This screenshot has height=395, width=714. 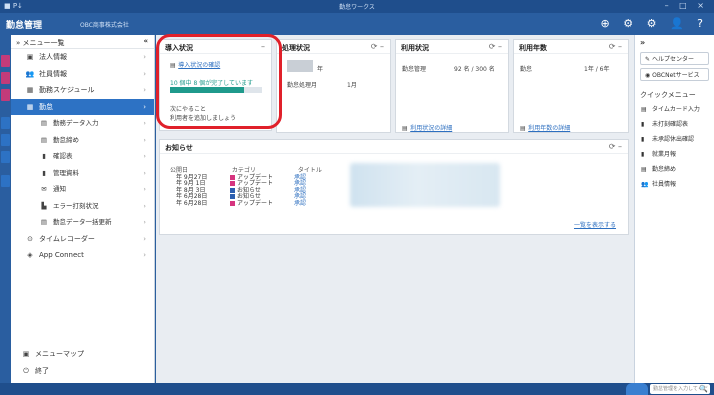 What do you see at coordinates (648, 75) in the screenshot?
I see `obcnet-icon: ◉` at bounding box center [648, 75].